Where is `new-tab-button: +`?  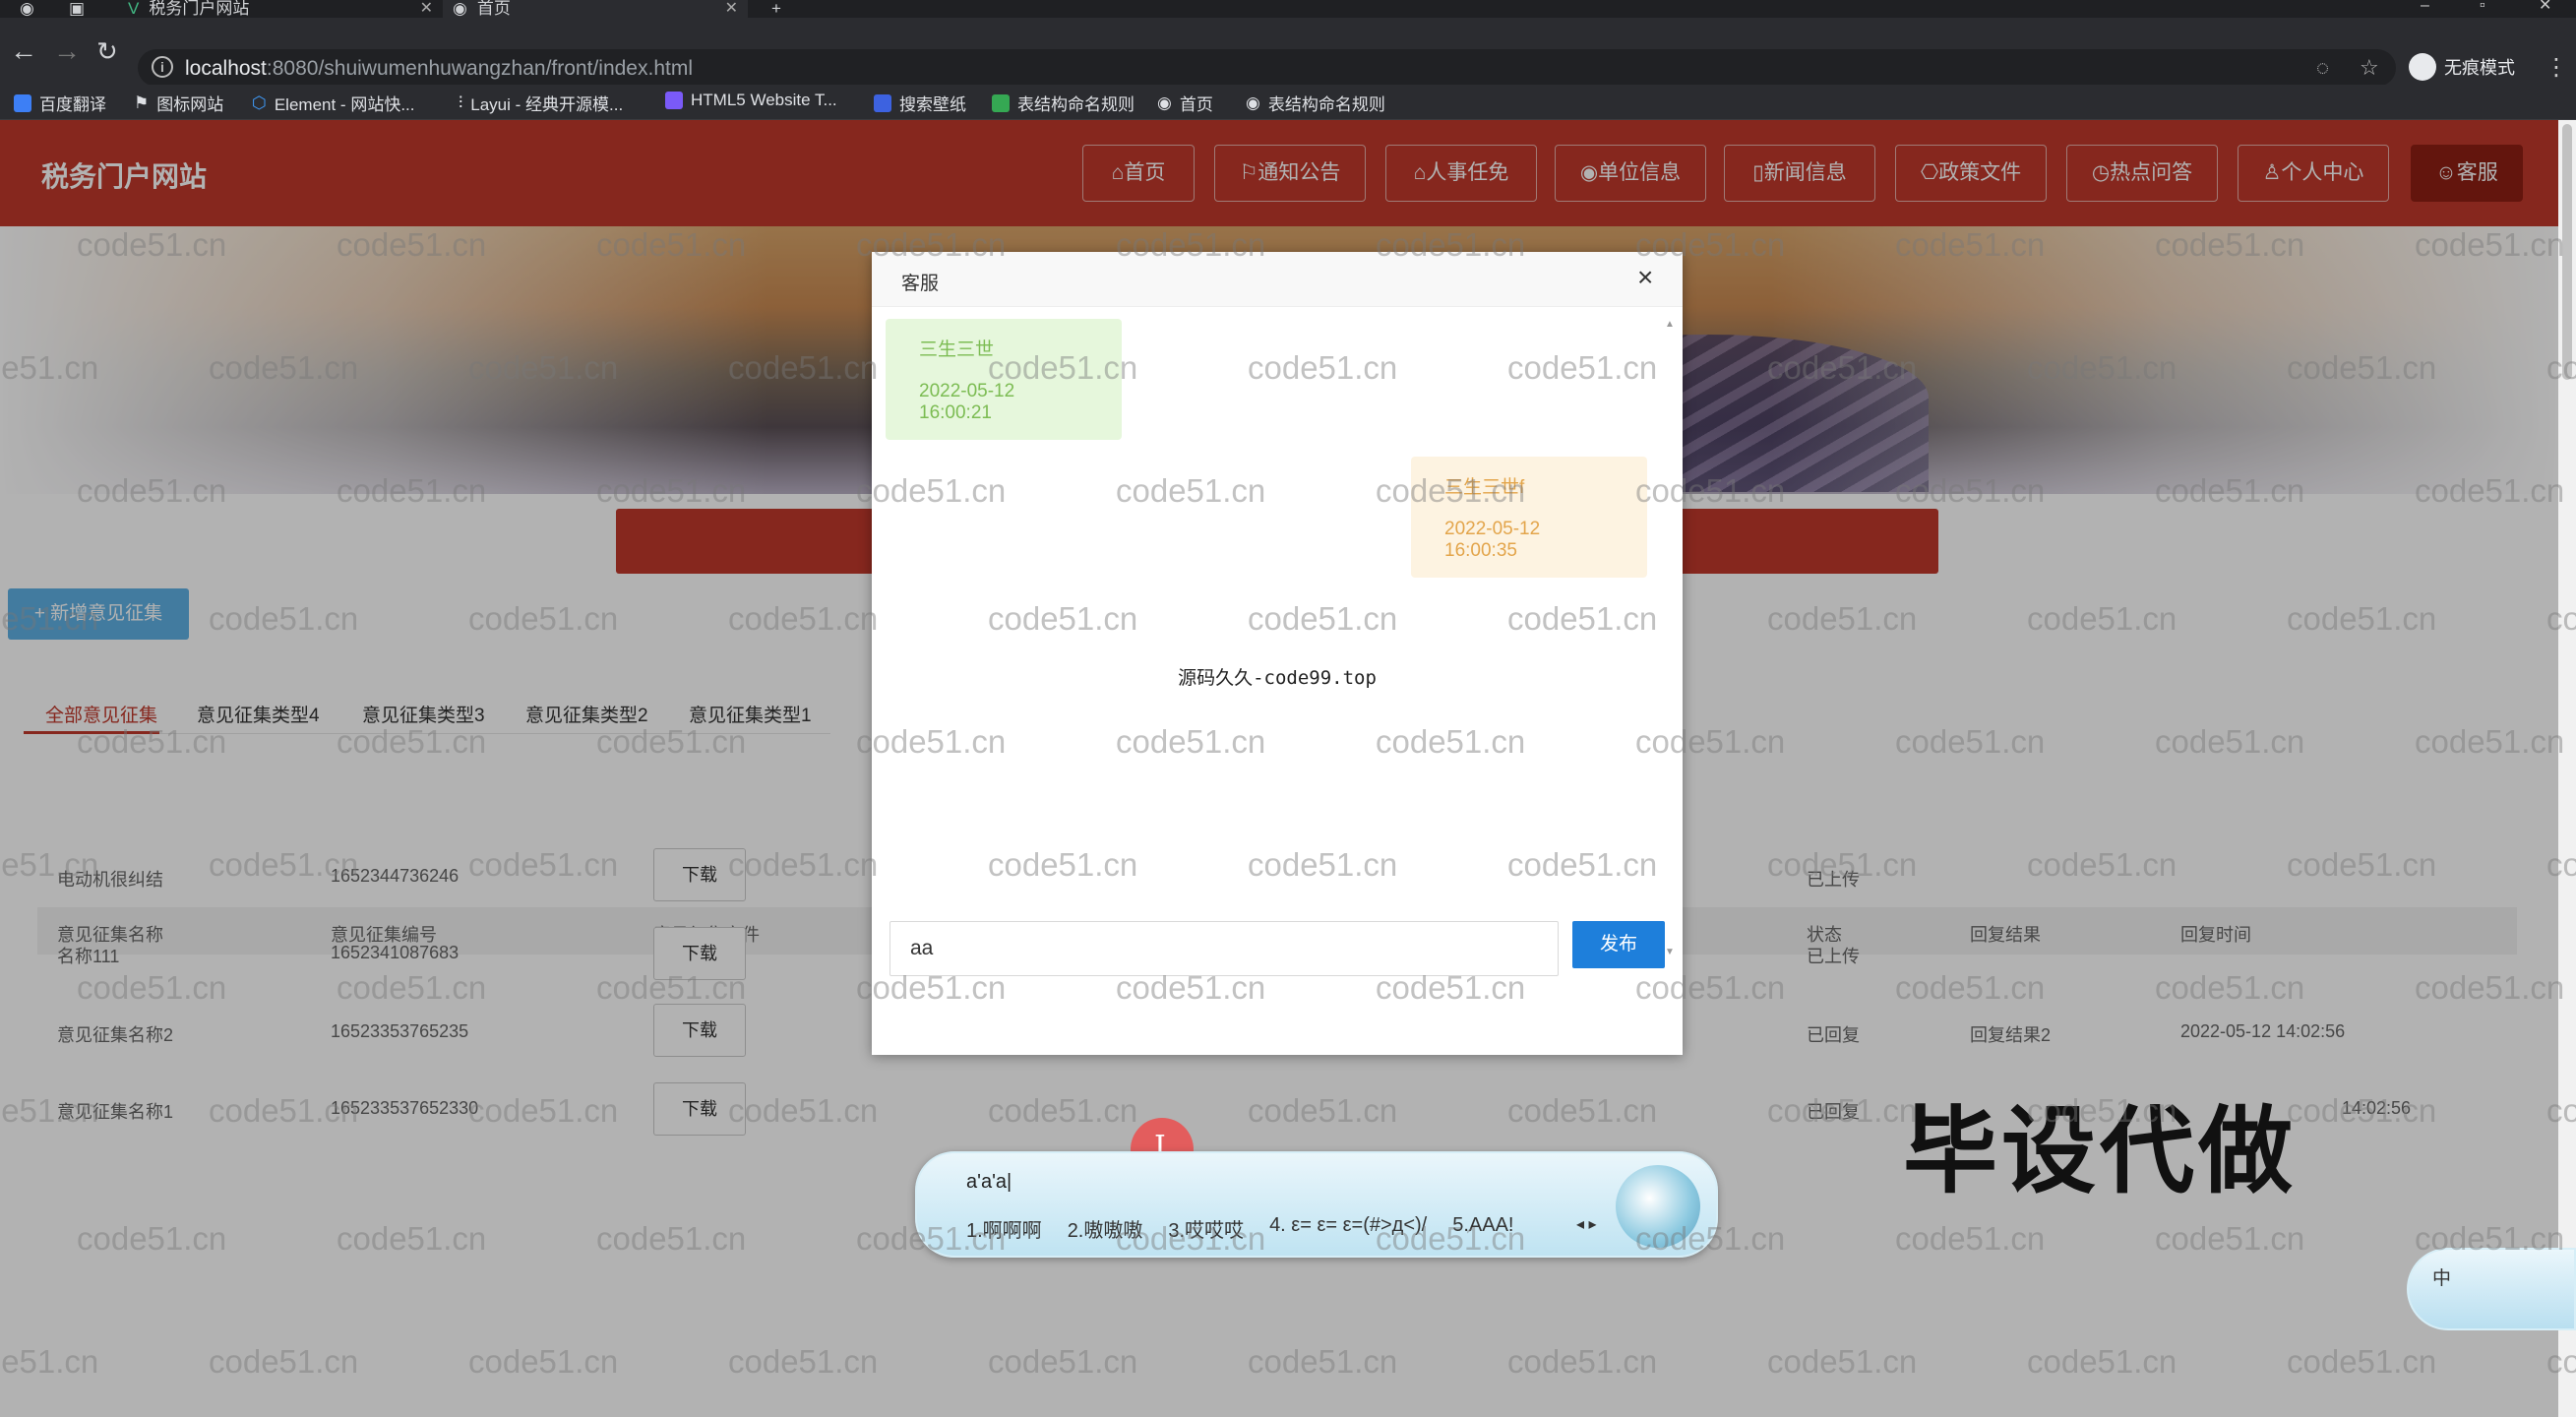
new-tab-button: + is located at coordinates (776, 9).